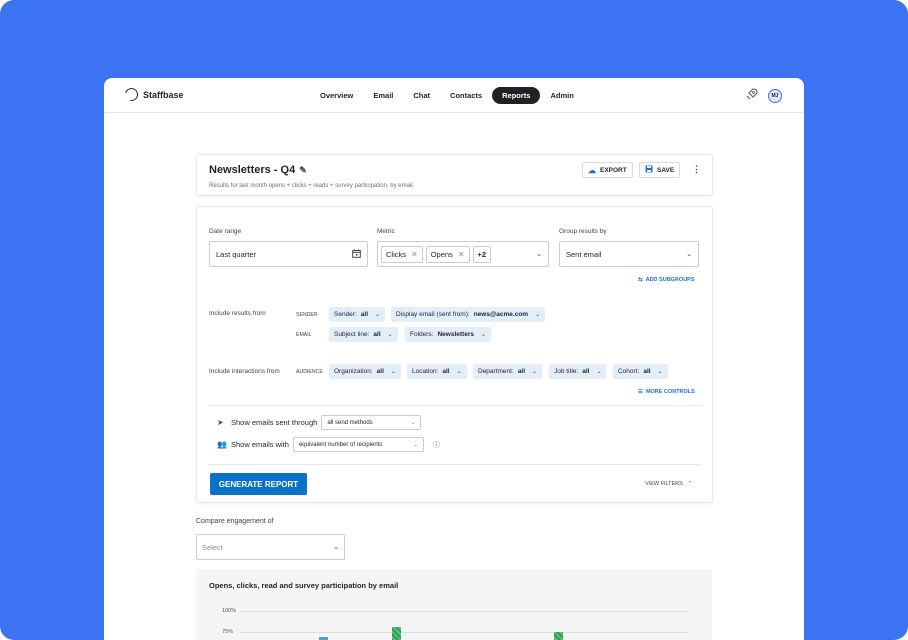 The width and height of the screenshot is (908, 640). I want to click on more-vert-icon: ⋮, so click(696, 169).